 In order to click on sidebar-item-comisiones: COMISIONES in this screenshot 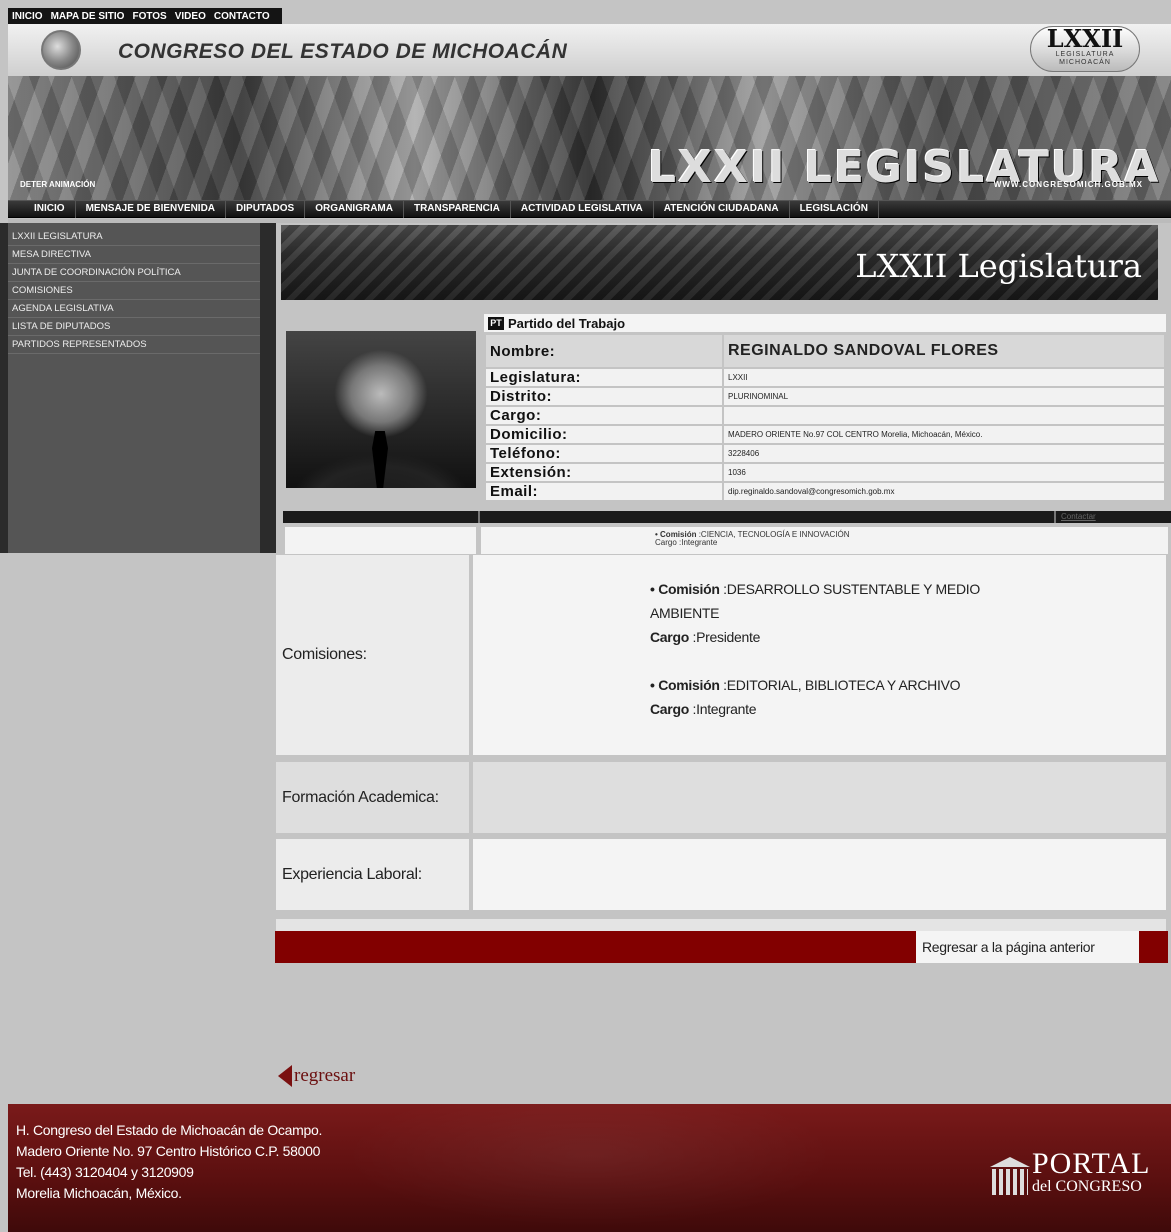, I will do `click(134, 291)`.